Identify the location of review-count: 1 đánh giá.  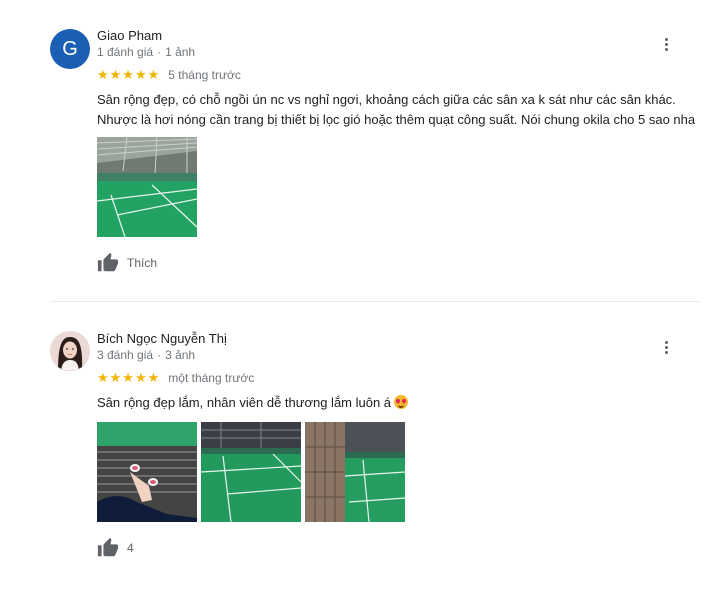
(125, 52).